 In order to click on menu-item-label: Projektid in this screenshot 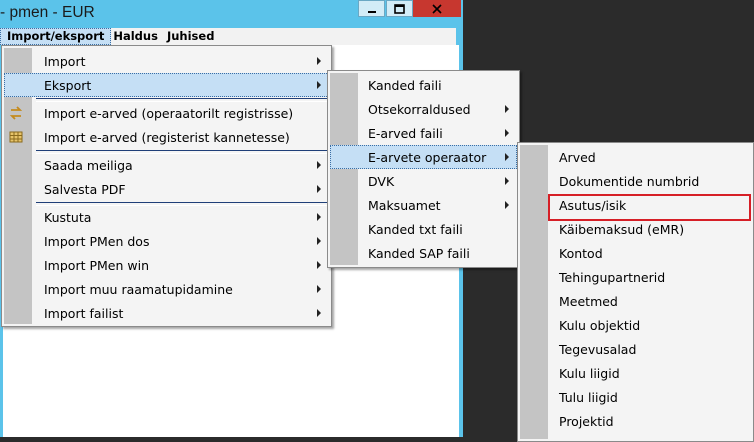, I will do `click(586, 421)`.